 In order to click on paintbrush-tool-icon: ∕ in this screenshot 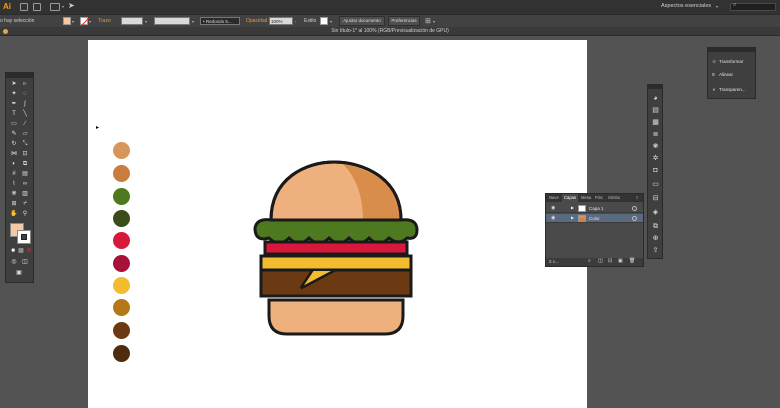, I will do `click(25, 124)`.